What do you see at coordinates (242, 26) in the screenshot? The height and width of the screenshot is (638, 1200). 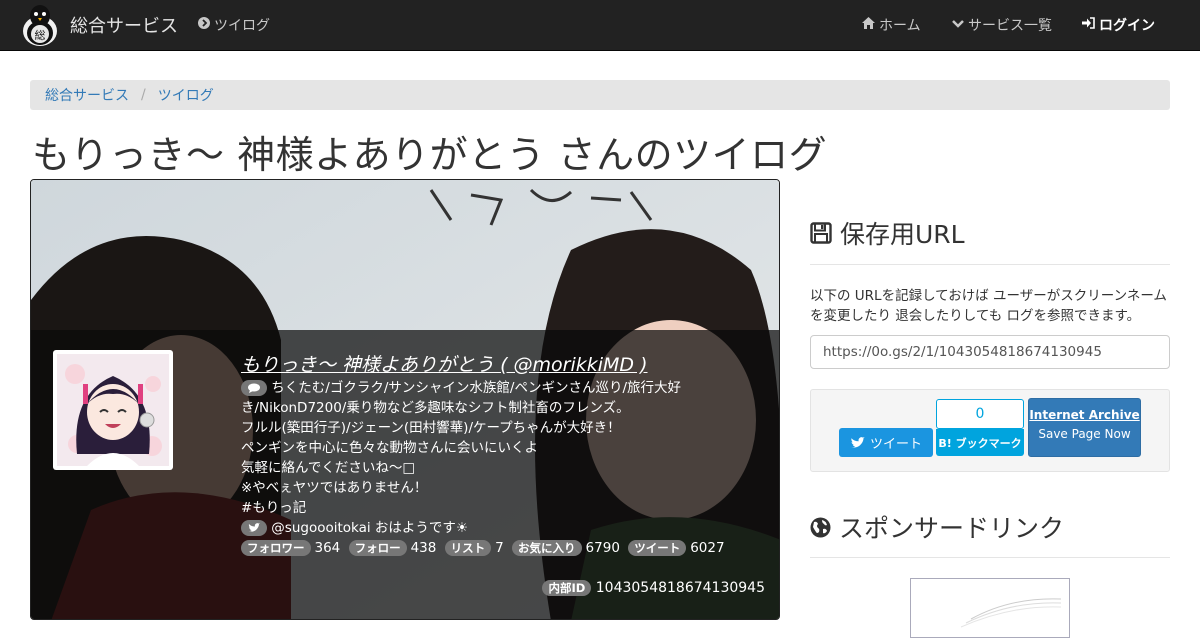 I see `nav-twilog-label: ツイログ` at bounding box center [242, 26].